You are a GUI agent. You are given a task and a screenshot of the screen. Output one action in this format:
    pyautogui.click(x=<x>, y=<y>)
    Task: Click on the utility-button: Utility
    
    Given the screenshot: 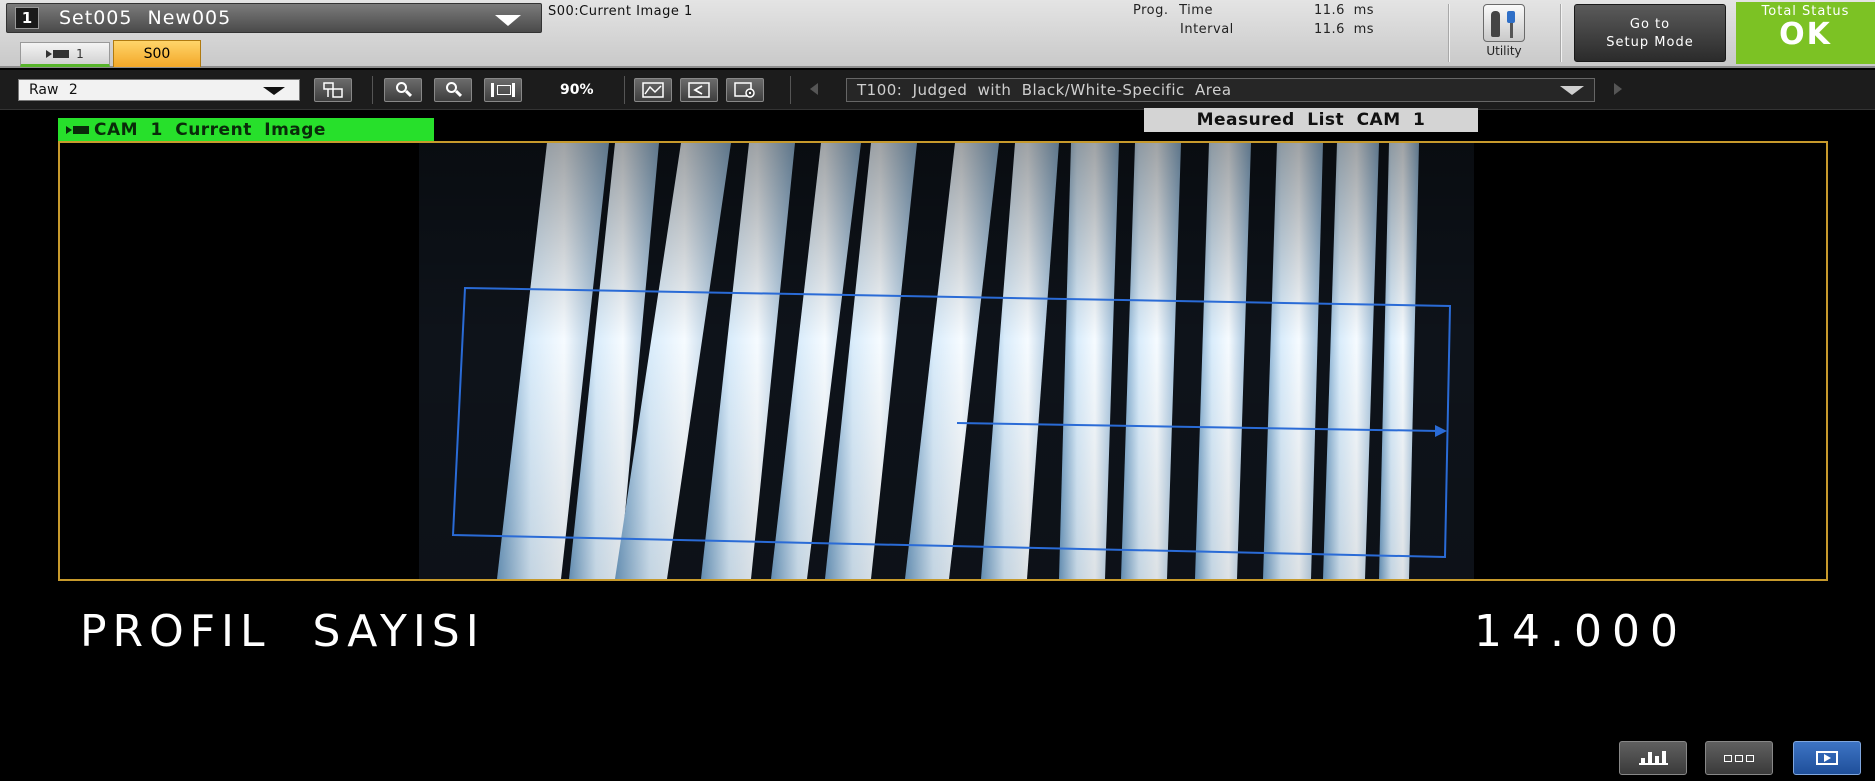 What is the action you would take?
    pyautogui.click(x=1504, y=33)
    